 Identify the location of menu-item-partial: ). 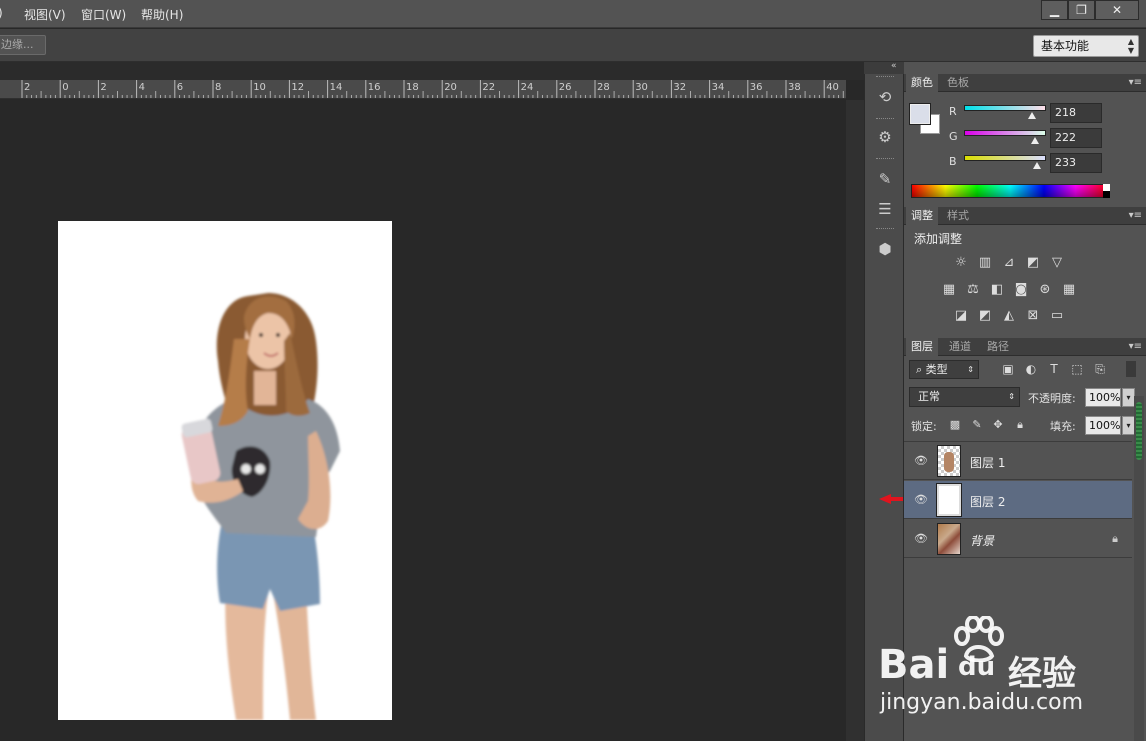
(1, 13).